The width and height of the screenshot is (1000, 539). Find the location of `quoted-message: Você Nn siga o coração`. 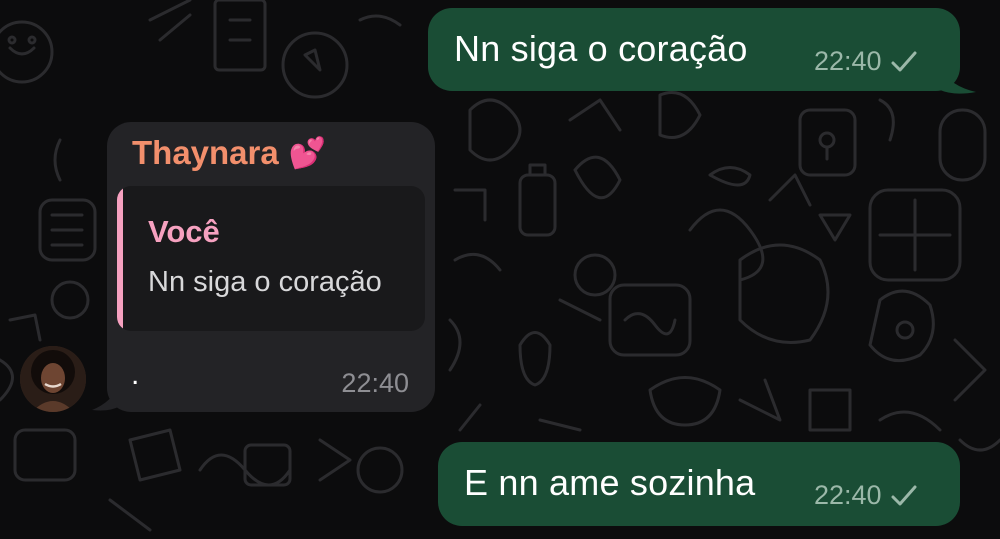

quoted-message: Você Nn siga o coração is located at coordinates (271, 258).